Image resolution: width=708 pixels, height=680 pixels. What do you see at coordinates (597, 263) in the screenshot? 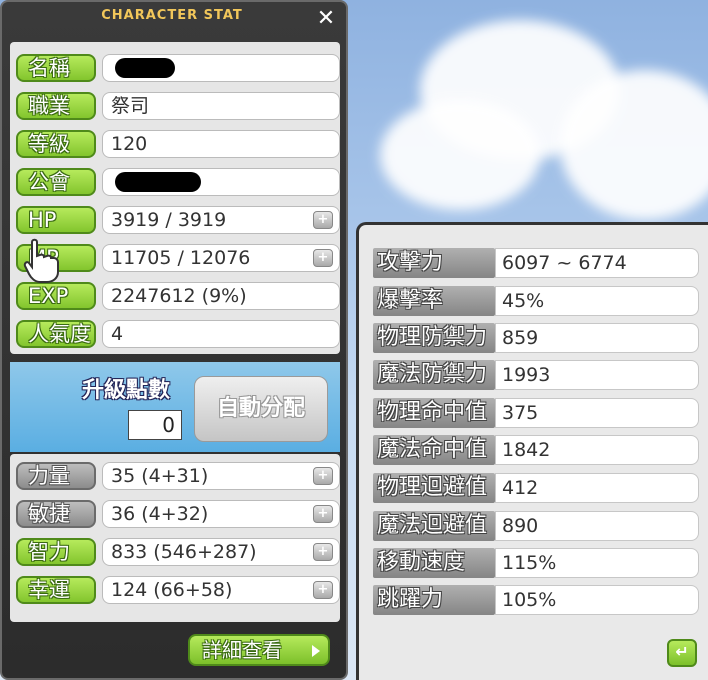
I see `attack-value: 6097 ~ 6774` at bounding box center [597, 263].